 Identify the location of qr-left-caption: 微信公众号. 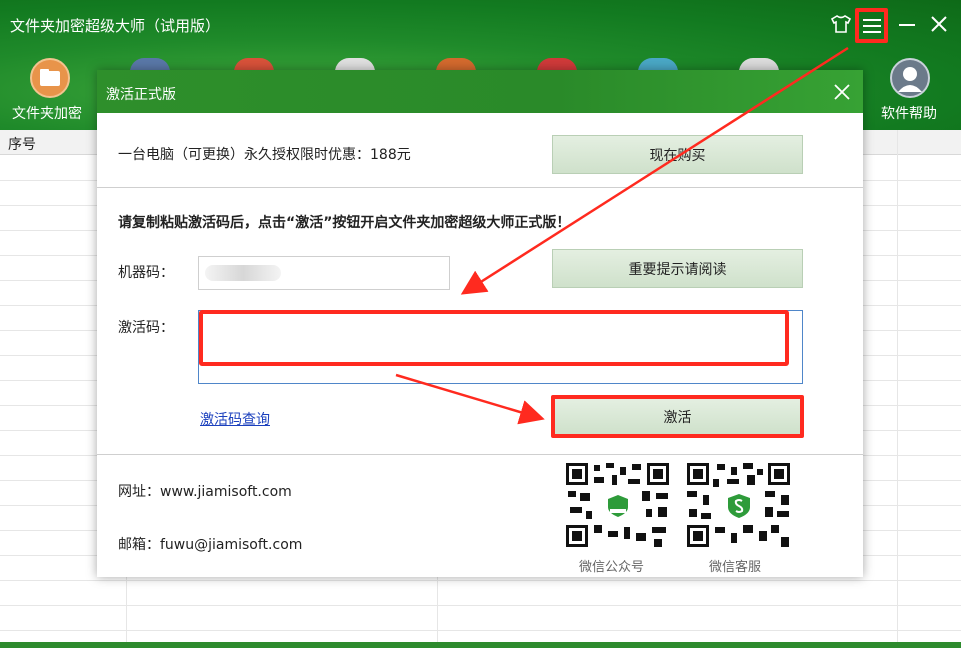
(612, 567).